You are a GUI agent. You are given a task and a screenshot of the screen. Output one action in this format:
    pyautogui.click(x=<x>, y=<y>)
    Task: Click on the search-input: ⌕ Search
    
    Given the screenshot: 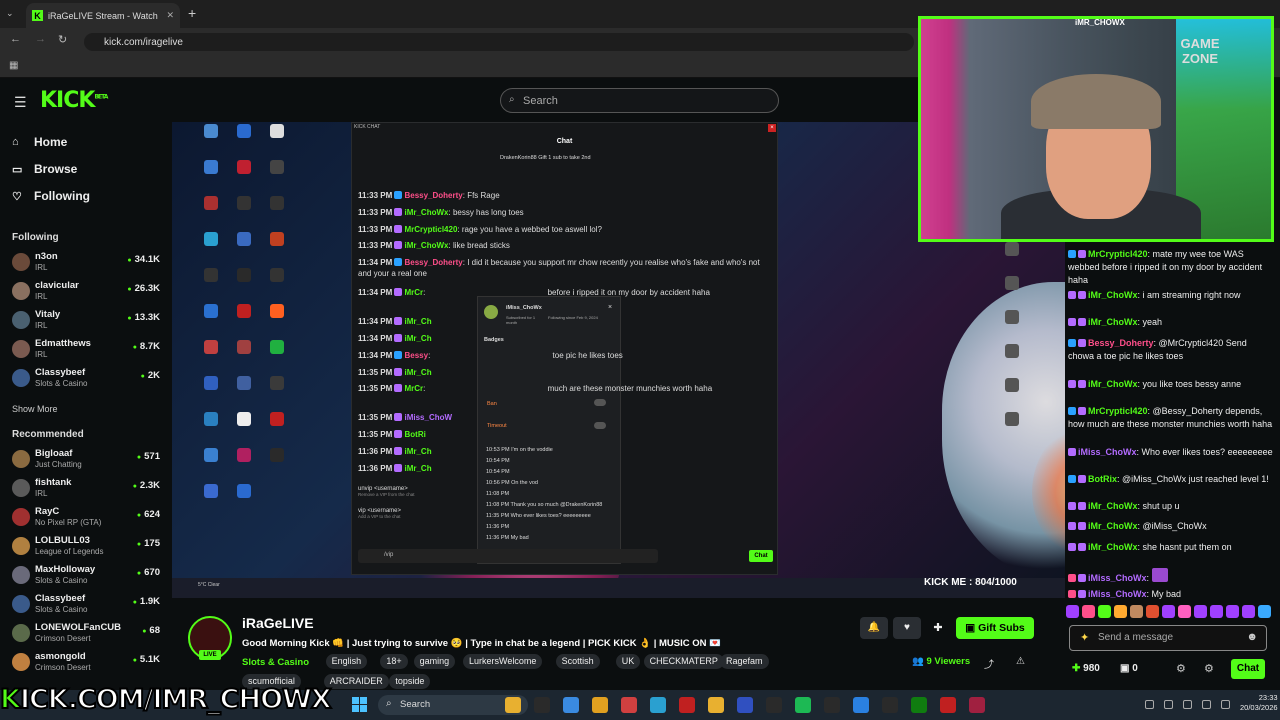 What is the action you would take?
    pyautogui.click(x=639, y=100)
    